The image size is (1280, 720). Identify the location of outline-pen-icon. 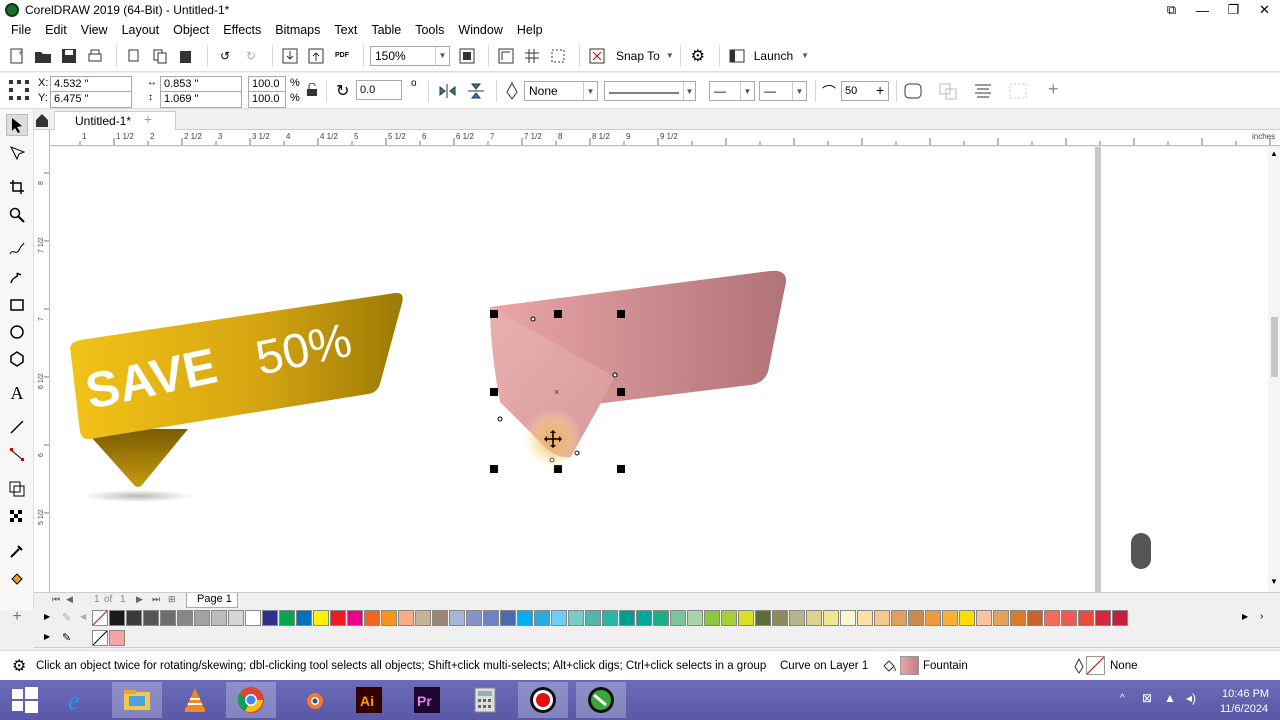
(512, 92).